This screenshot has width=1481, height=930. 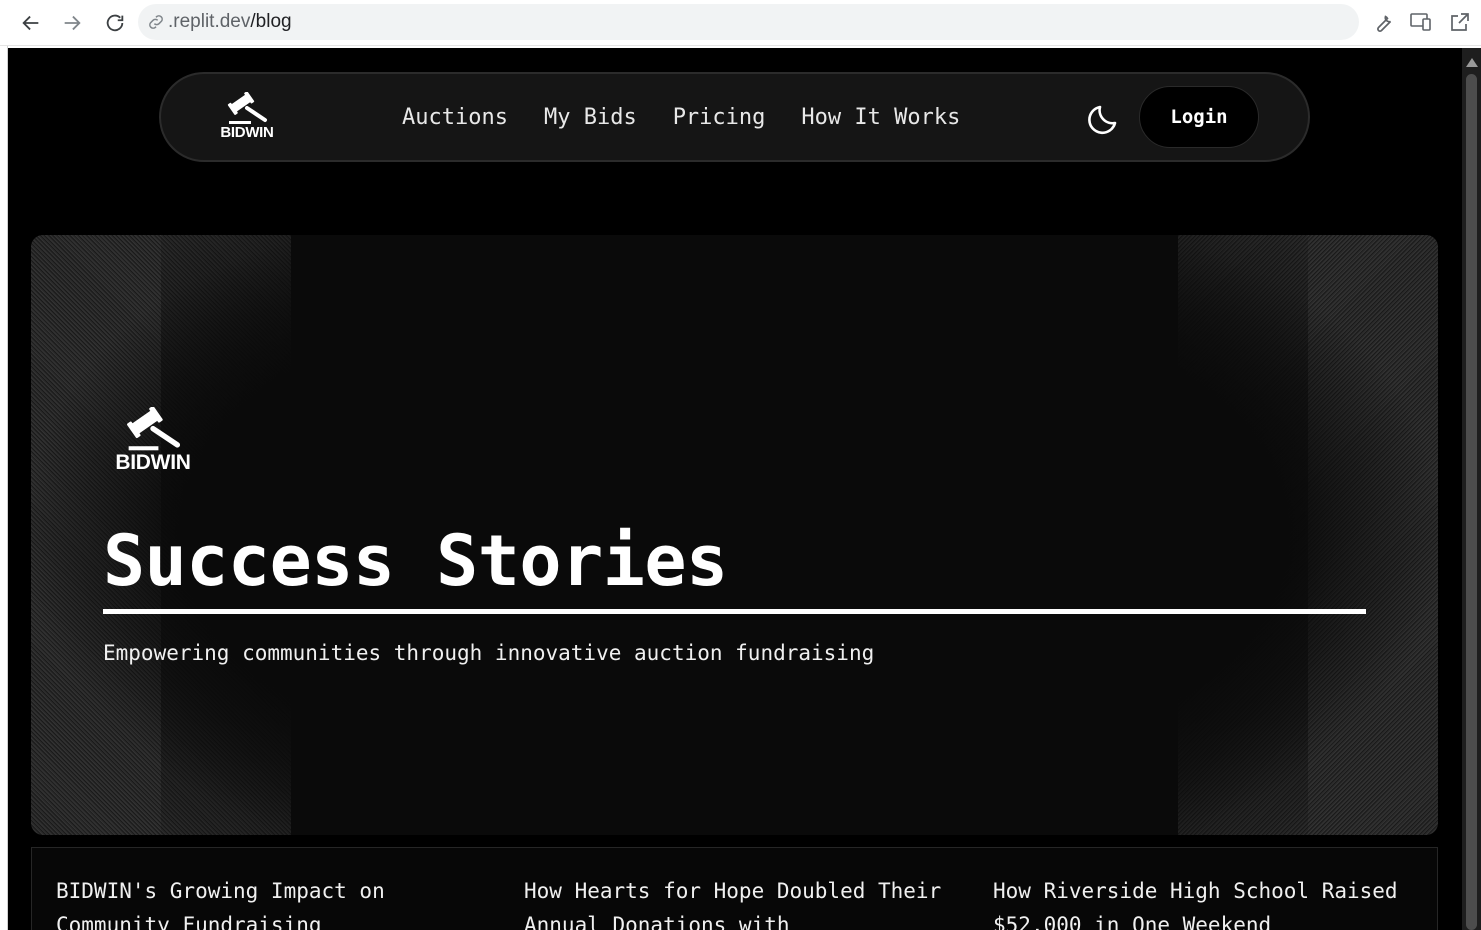 I want to click on wrench-icon, so click(x=1384, y=23).